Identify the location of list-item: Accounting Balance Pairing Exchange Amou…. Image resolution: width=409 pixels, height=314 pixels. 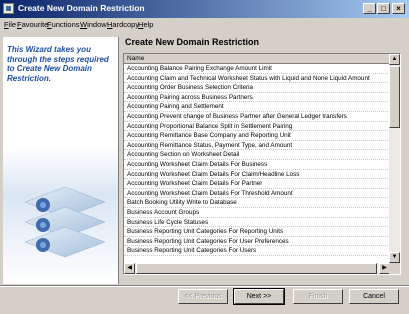
(257, 69).